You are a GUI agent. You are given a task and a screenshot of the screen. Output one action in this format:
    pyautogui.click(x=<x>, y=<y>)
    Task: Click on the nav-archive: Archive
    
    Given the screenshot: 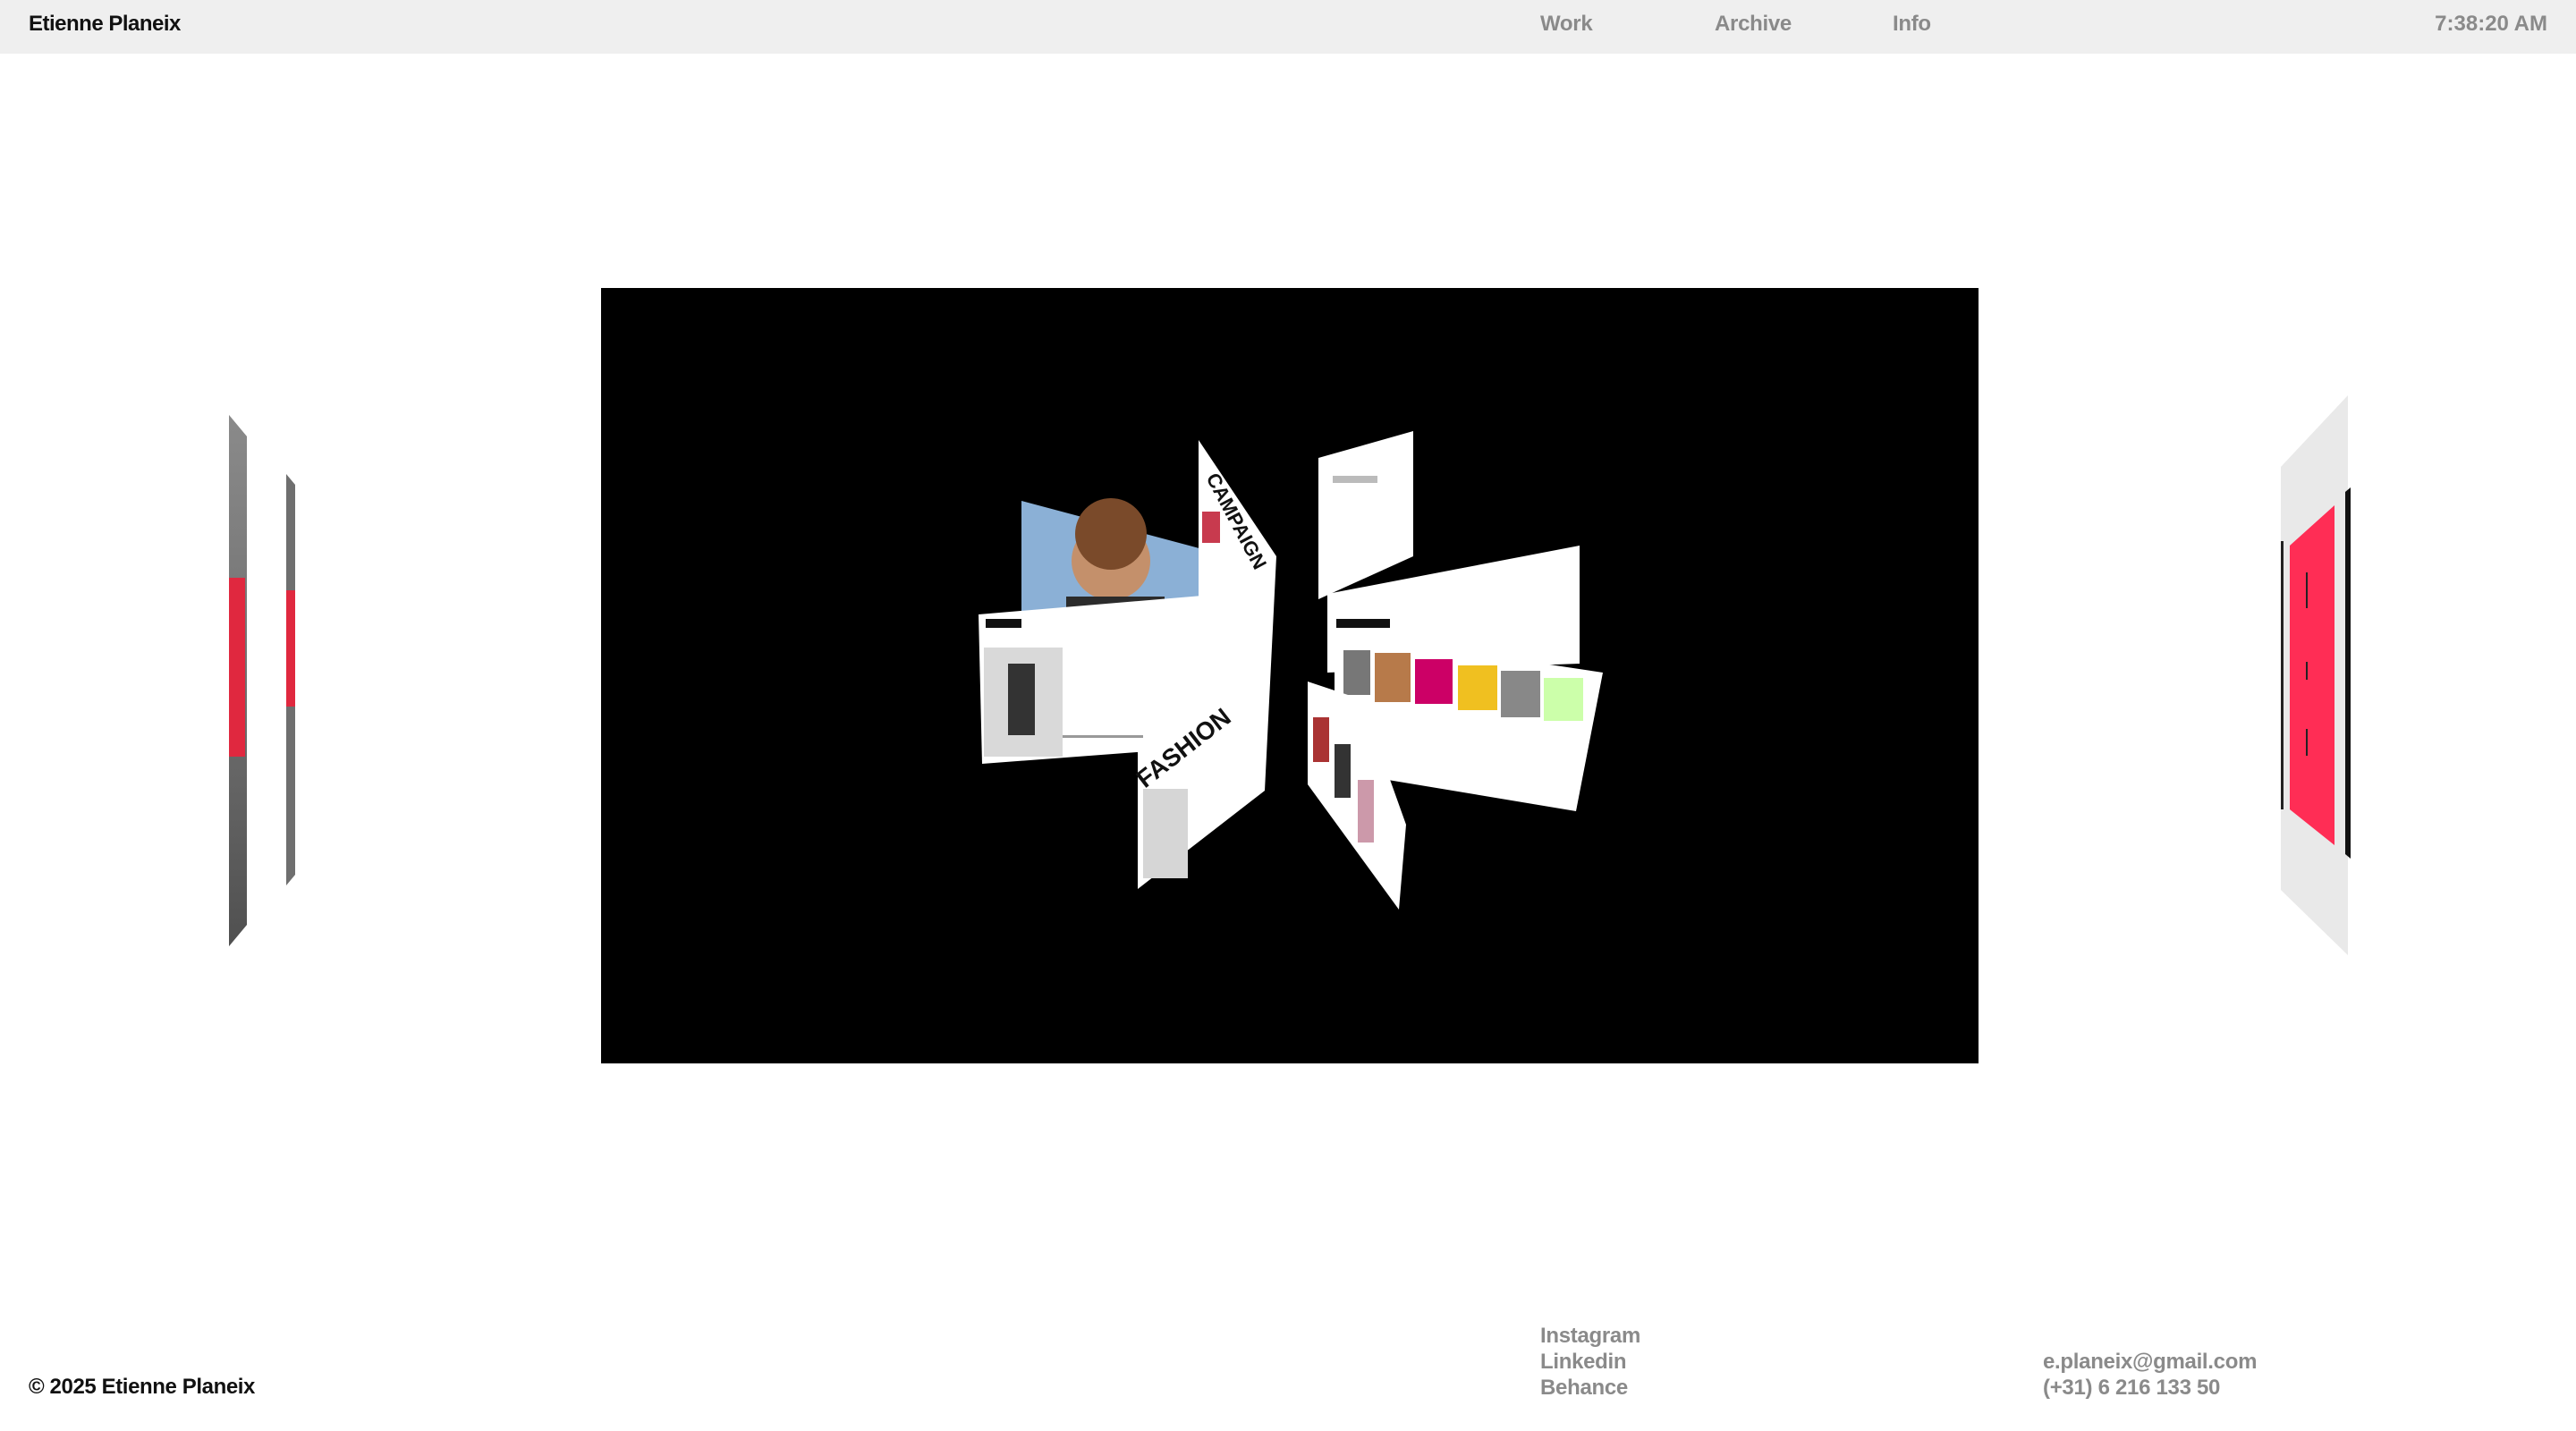 What is the action you would take?
    pyautogui.click(x=1753, y=25)
    